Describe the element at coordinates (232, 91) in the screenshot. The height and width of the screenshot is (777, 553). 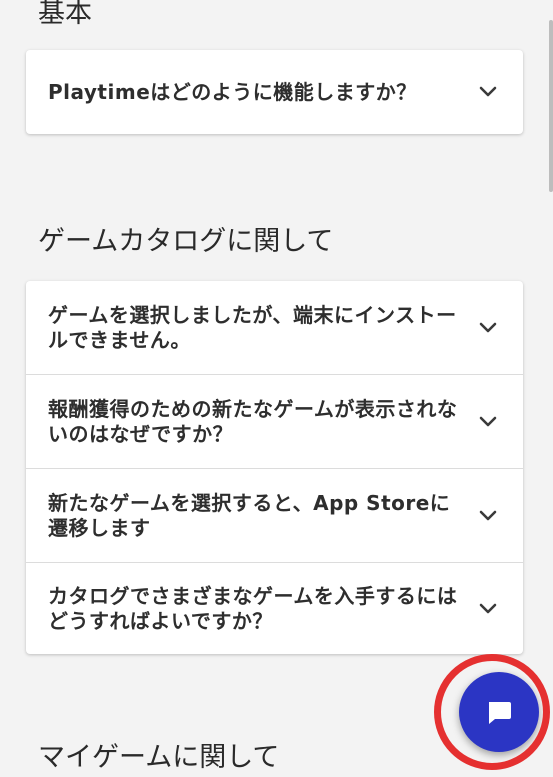
I see `faq-question: Playtimeはどのように機能しますか？` at that location.